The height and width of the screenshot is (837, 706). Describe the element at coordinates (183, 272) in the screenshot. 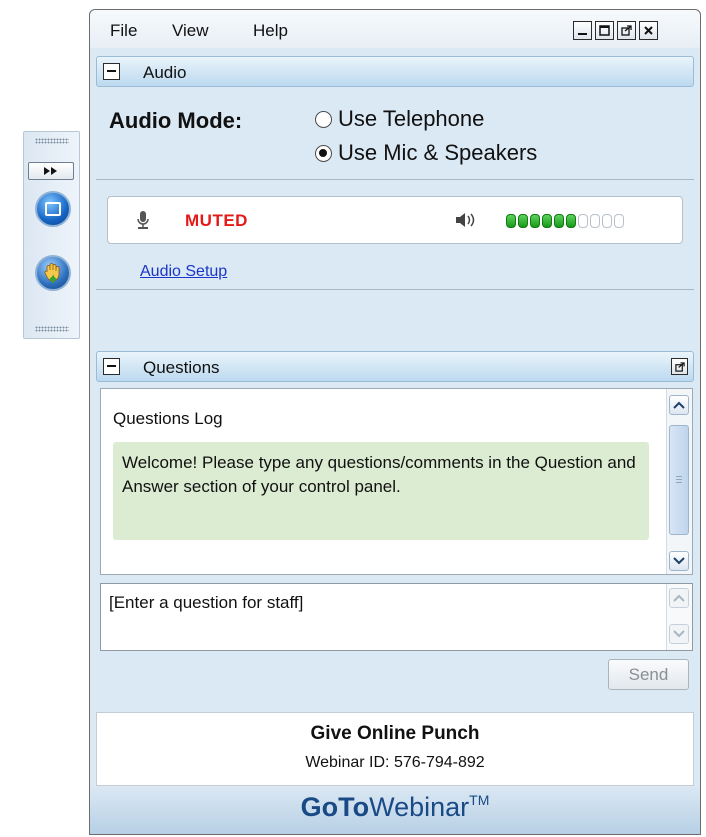

I see `audio-setup-link: Audio Setup` at that location.